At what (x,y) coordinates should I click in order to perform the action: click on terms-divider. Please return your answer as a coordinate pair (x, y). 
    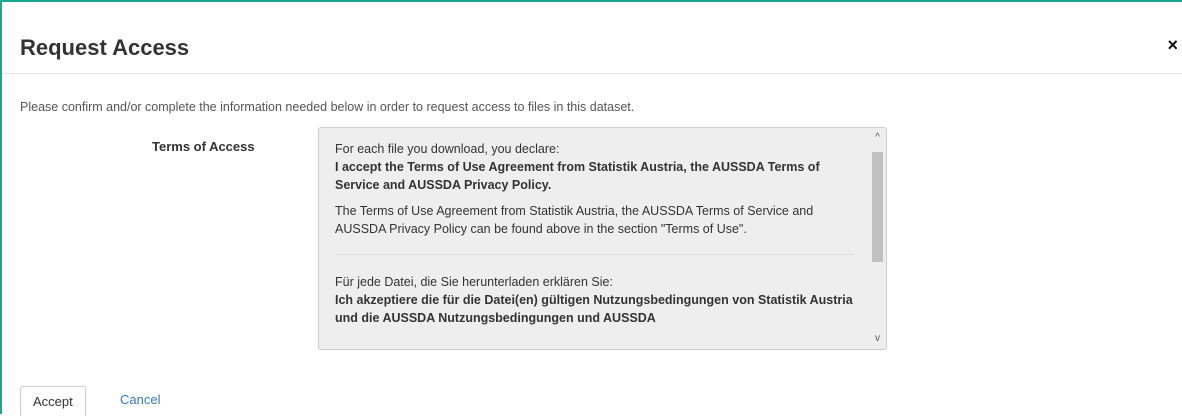
    Looking at the image, I should click on (595, 254).